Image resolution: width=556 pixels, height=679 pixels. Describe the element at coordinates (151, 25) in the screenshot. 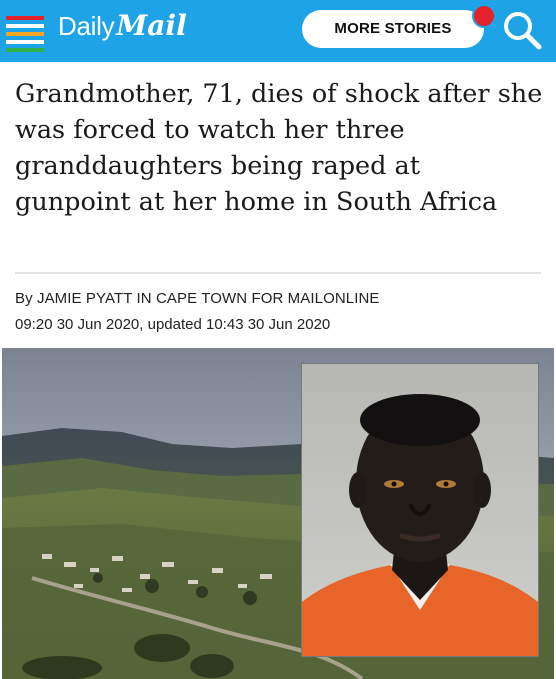

I see `logo-mail: Mail` at that location.